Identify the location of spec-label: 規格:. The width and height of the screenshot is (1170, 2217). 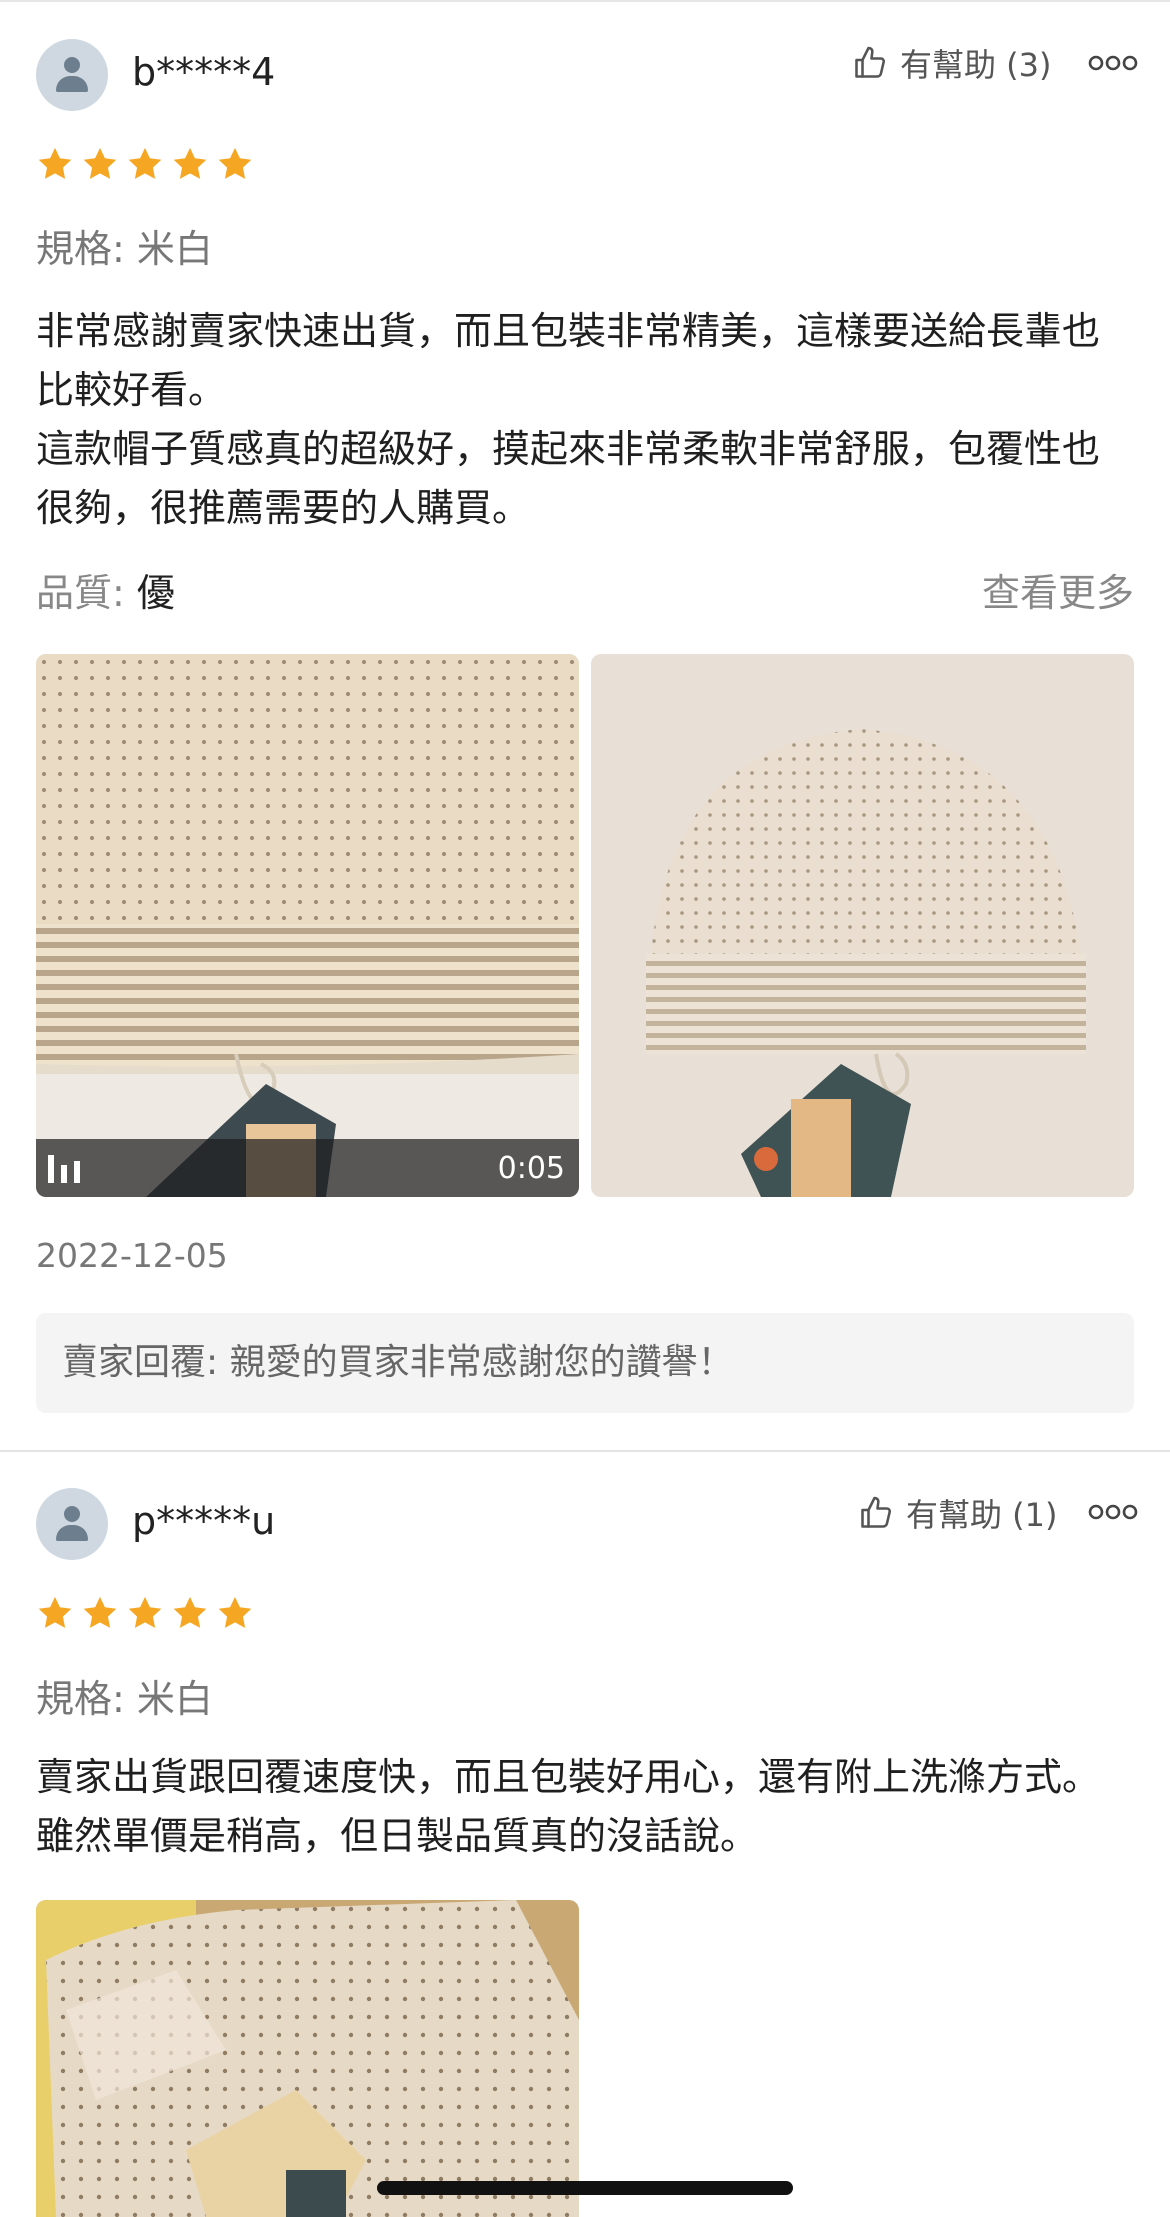
(80, 1699).